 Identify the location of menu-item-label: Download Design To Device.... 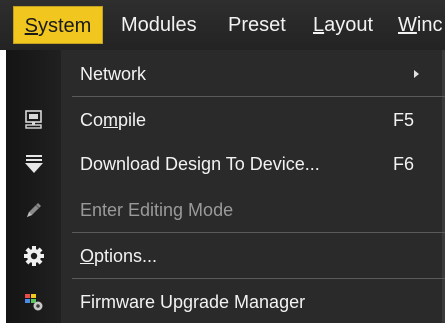
(200, 164).